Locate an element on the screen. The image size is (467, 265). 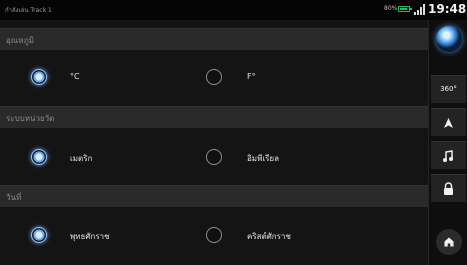
imperial-radio is located at coordinates (214, 157).